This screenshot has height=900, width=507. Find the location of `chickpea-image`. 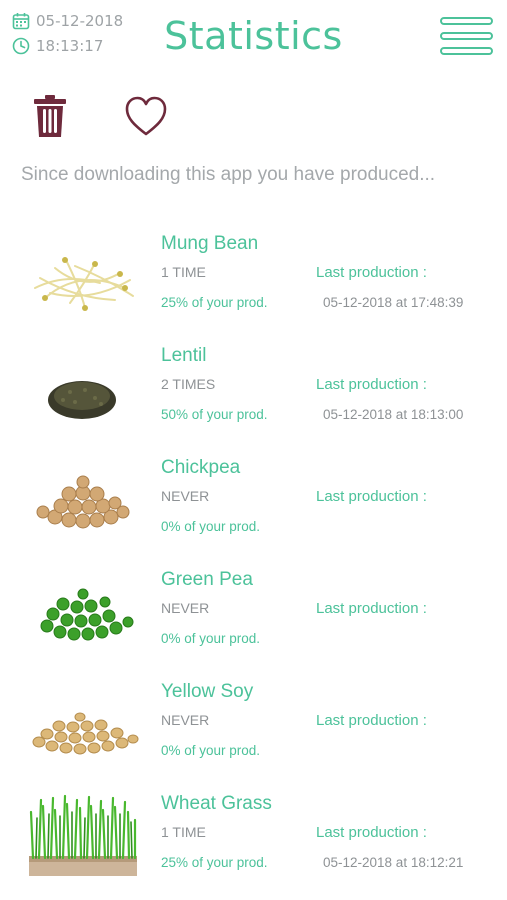

chickpea-image is located at coordinates (83, 502).